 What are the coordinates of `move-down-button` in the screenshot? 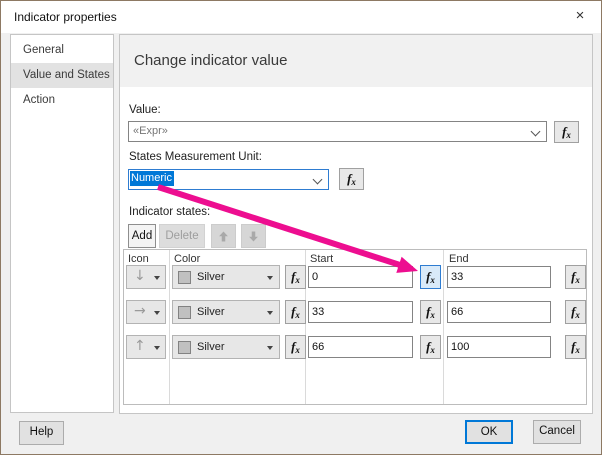 It's located at (253, 236).